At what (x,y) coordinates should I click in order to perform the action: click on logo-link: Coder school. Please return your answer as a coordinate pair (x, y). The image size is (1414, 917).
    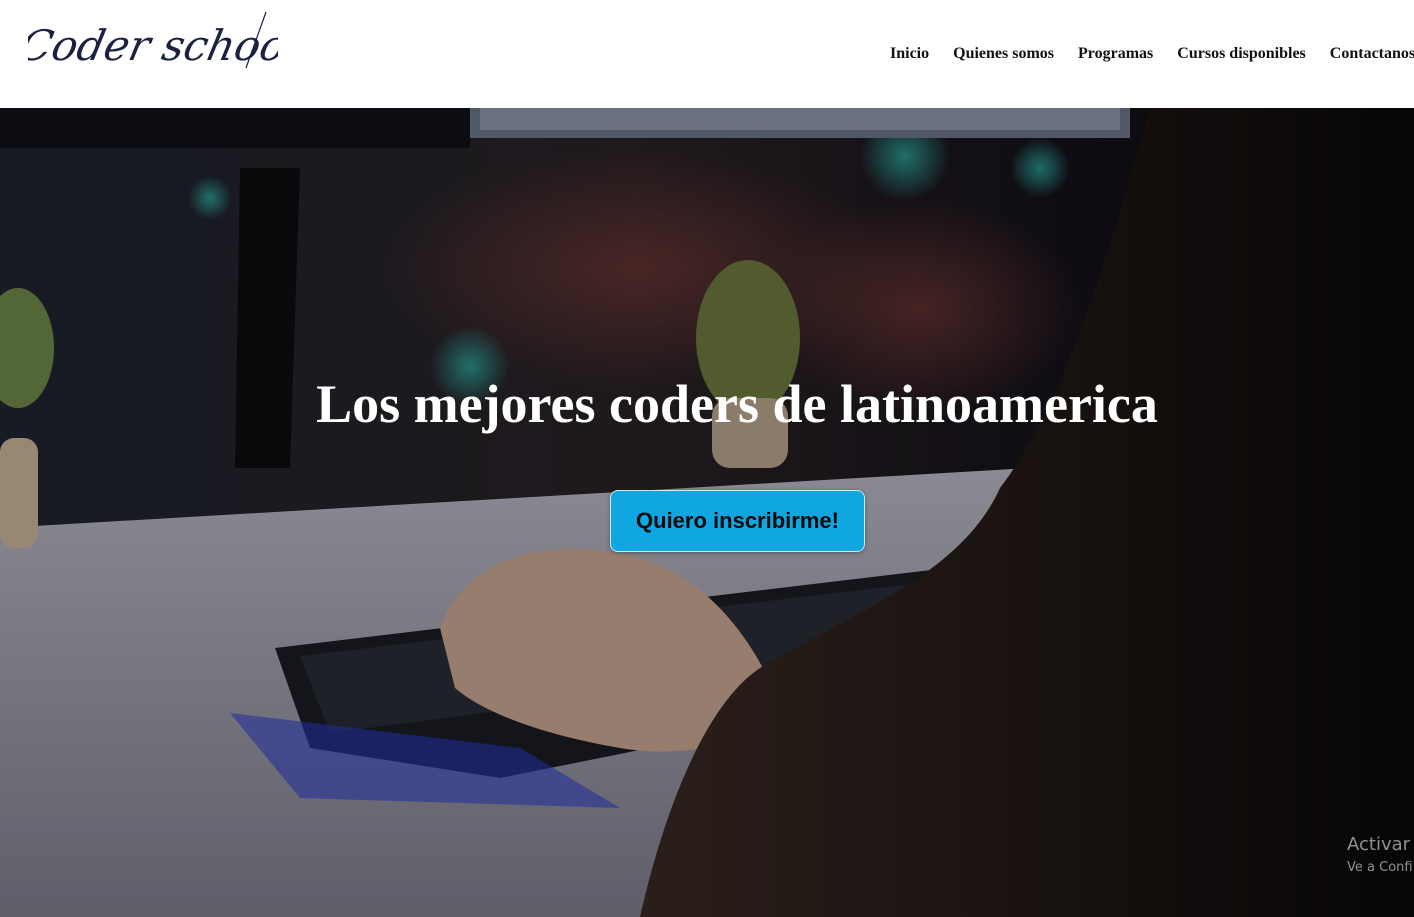
    Looking at the image, I should click on (159, 43).